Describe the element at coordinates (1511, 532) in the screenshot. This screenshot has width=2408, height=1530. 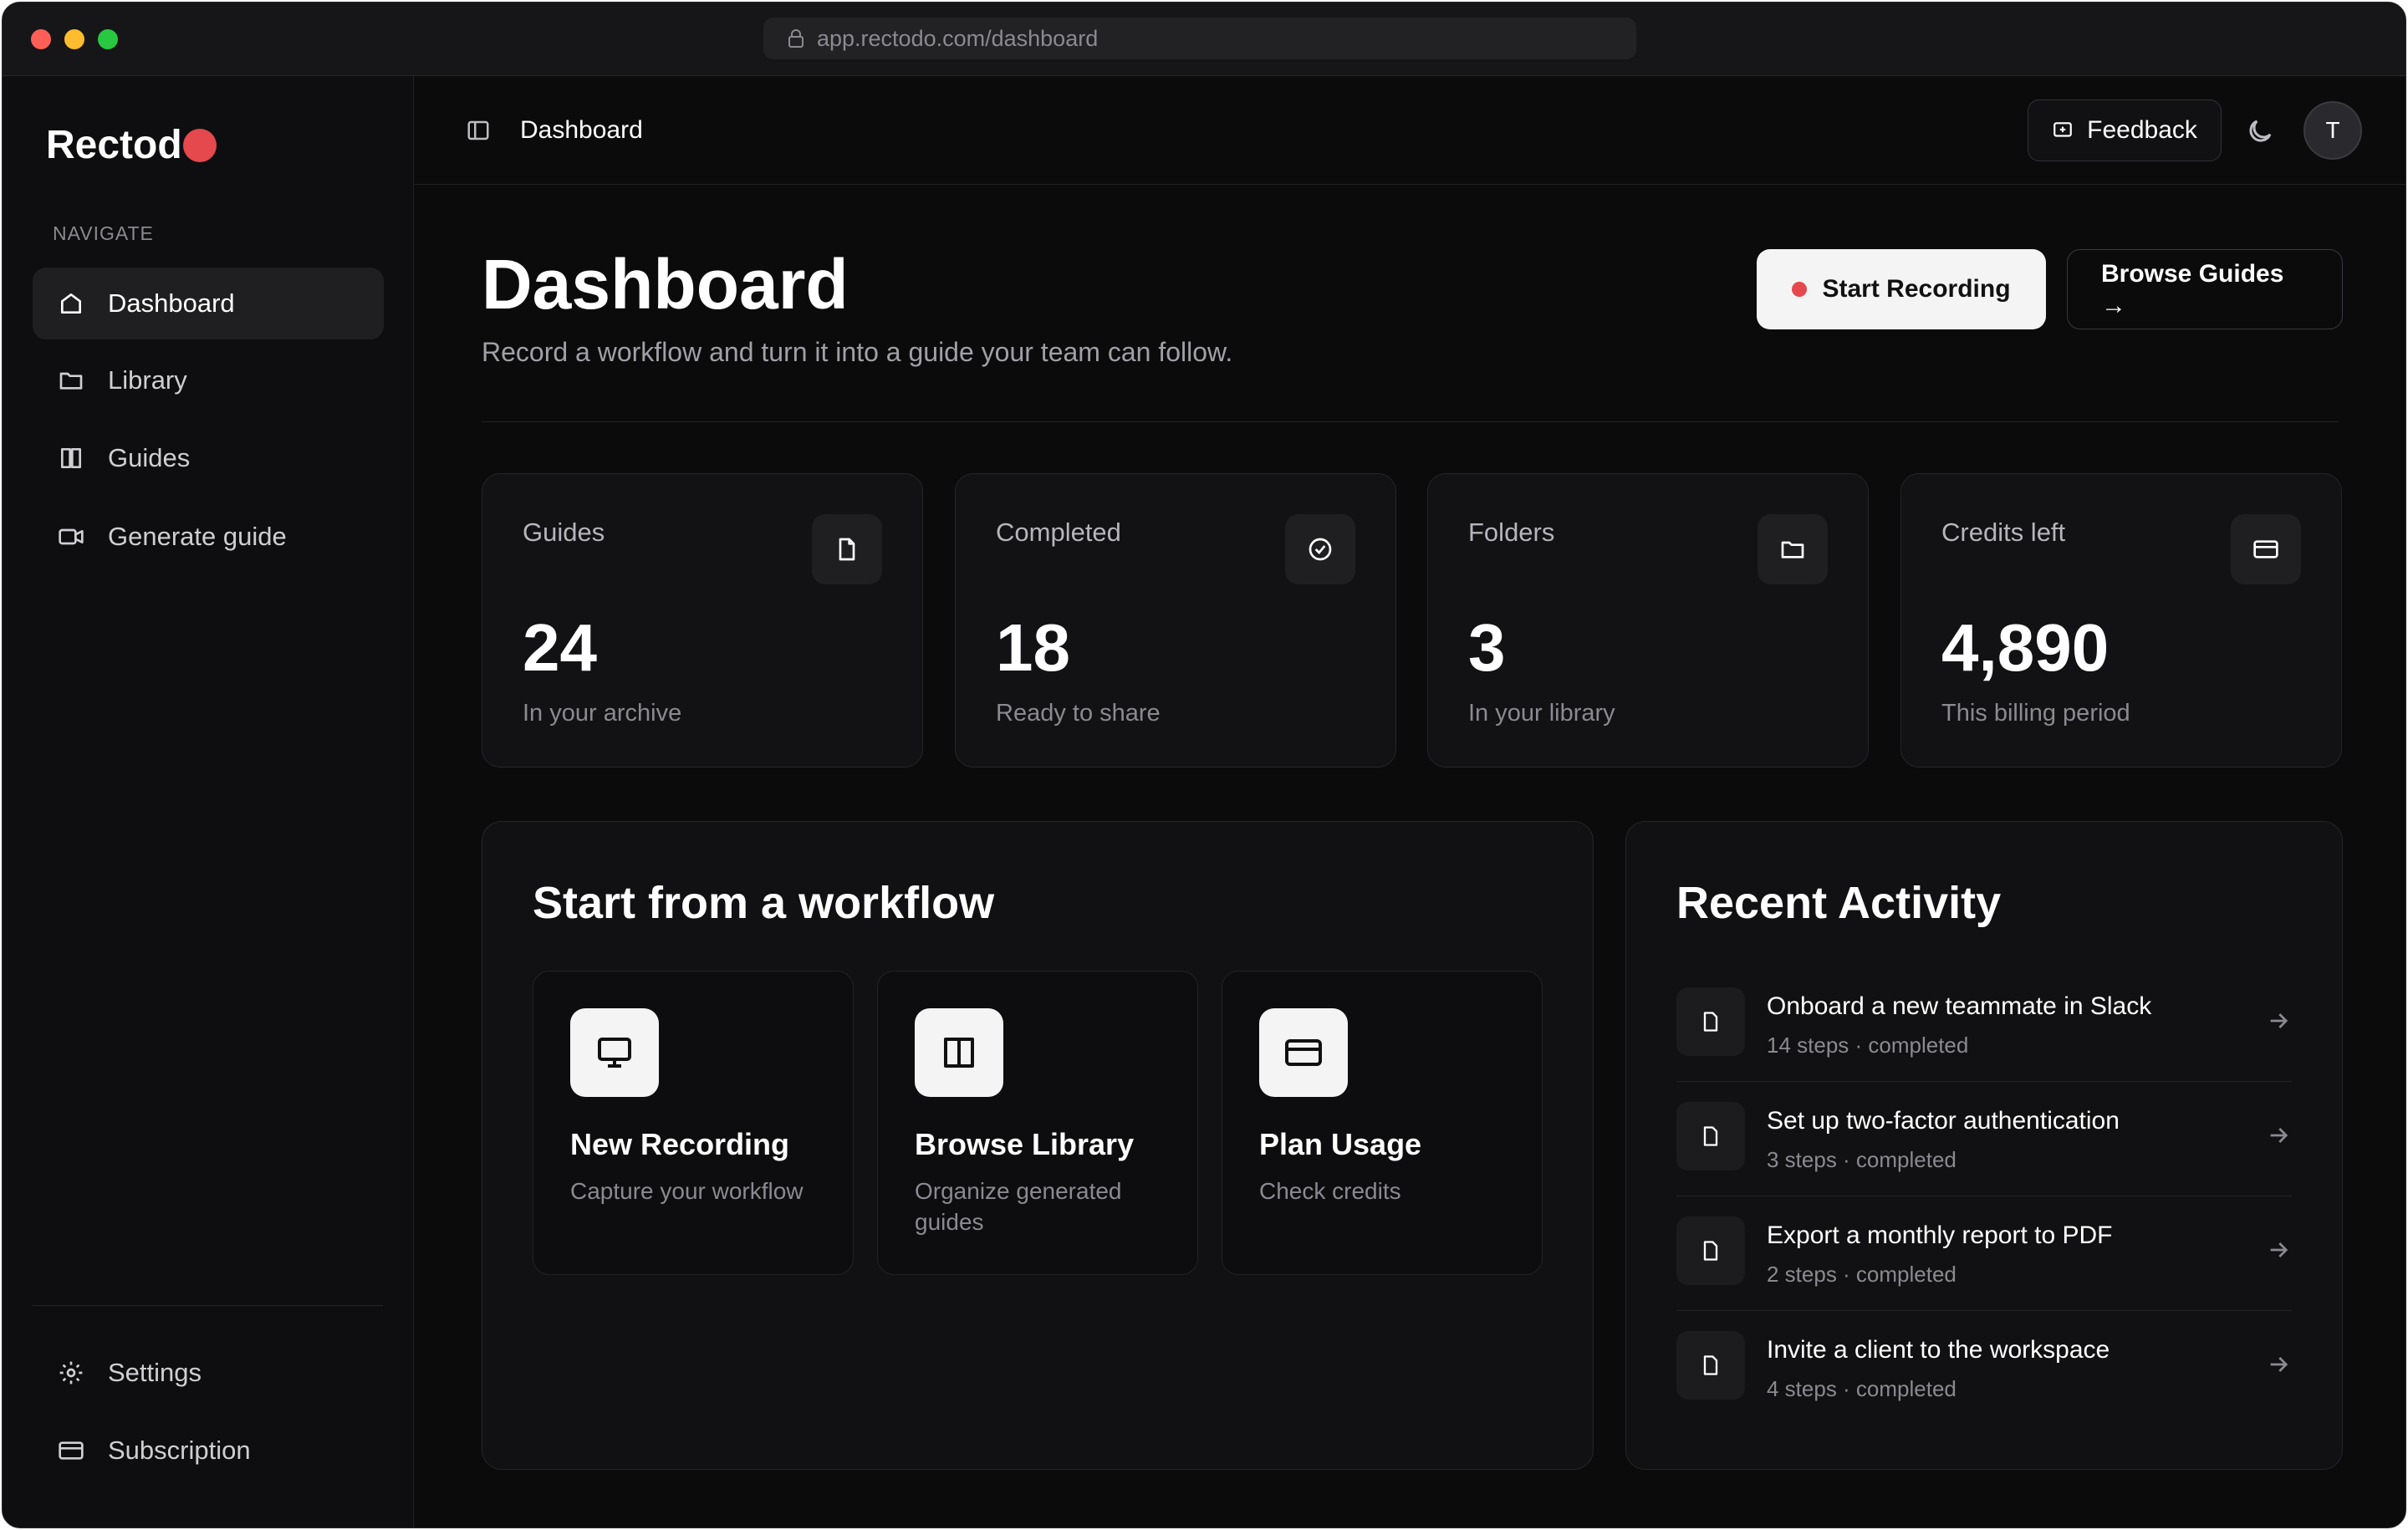
I see `stat-label: Folders` at that location.